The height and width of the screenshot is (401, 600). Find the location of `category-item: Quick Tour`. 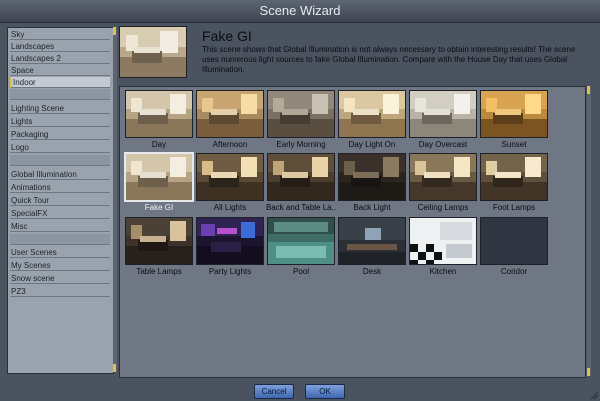

category-item: Quick Tour is located at coordinates (60, 200).